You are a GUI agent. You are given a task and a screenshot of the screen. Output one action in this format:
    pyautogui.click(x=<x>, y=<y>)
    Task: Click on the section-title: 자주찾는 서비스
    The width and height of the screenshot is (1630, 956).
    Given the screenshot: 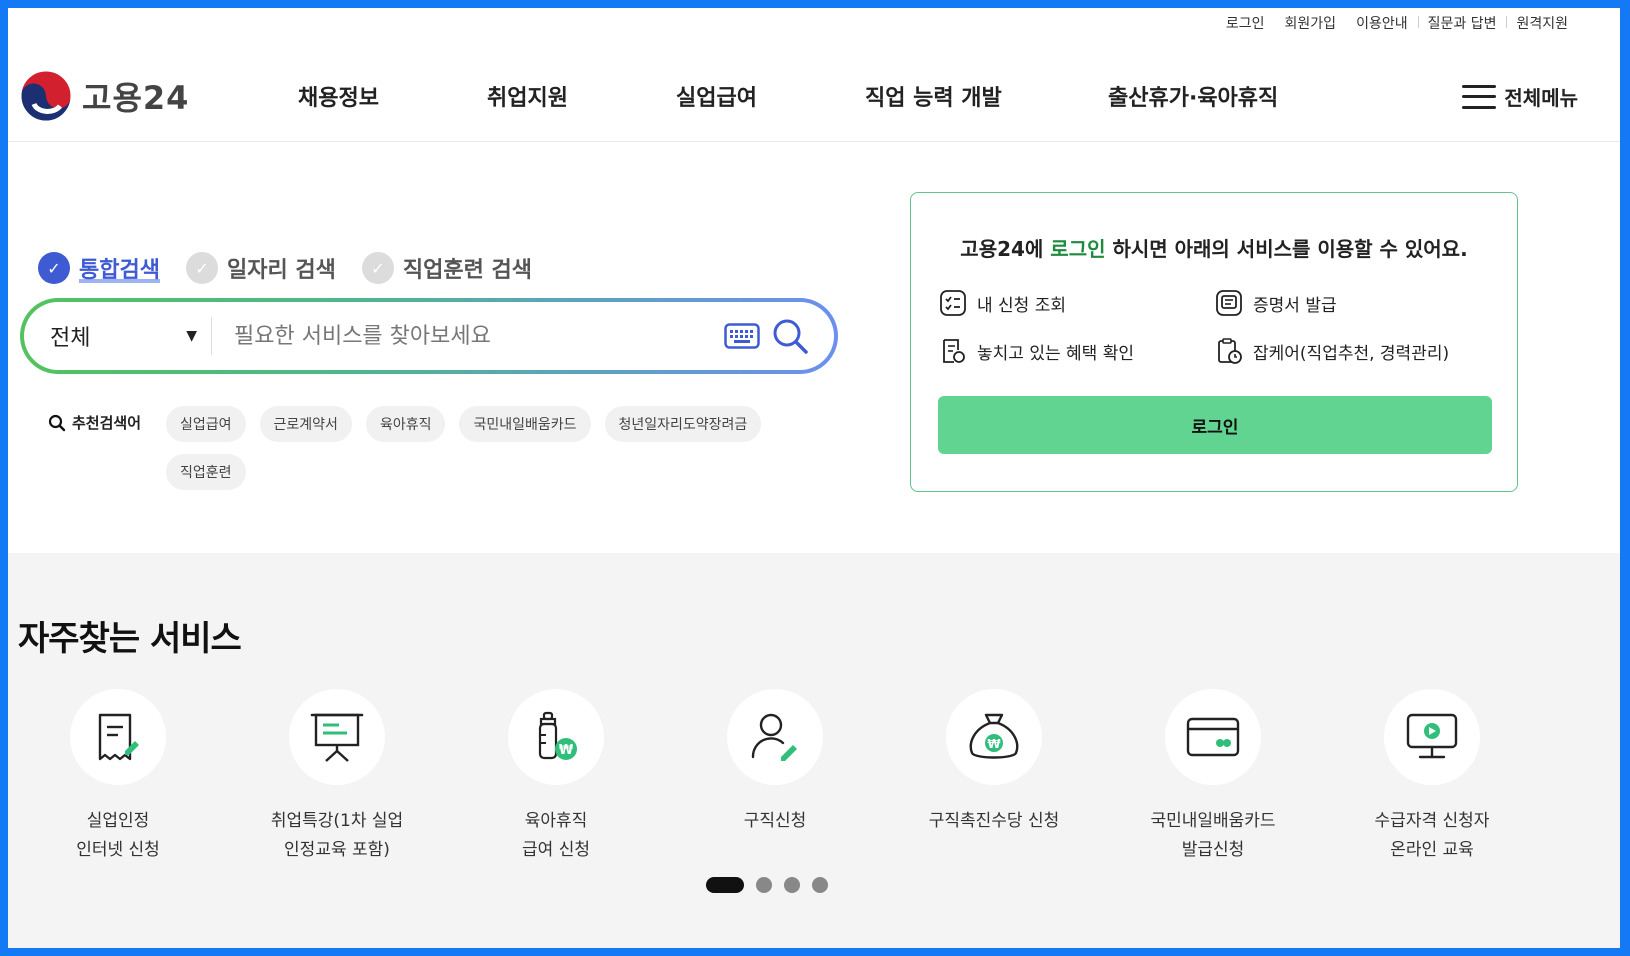 What is the action you would take?
    pyautogui.click(x=130, y=639)
    